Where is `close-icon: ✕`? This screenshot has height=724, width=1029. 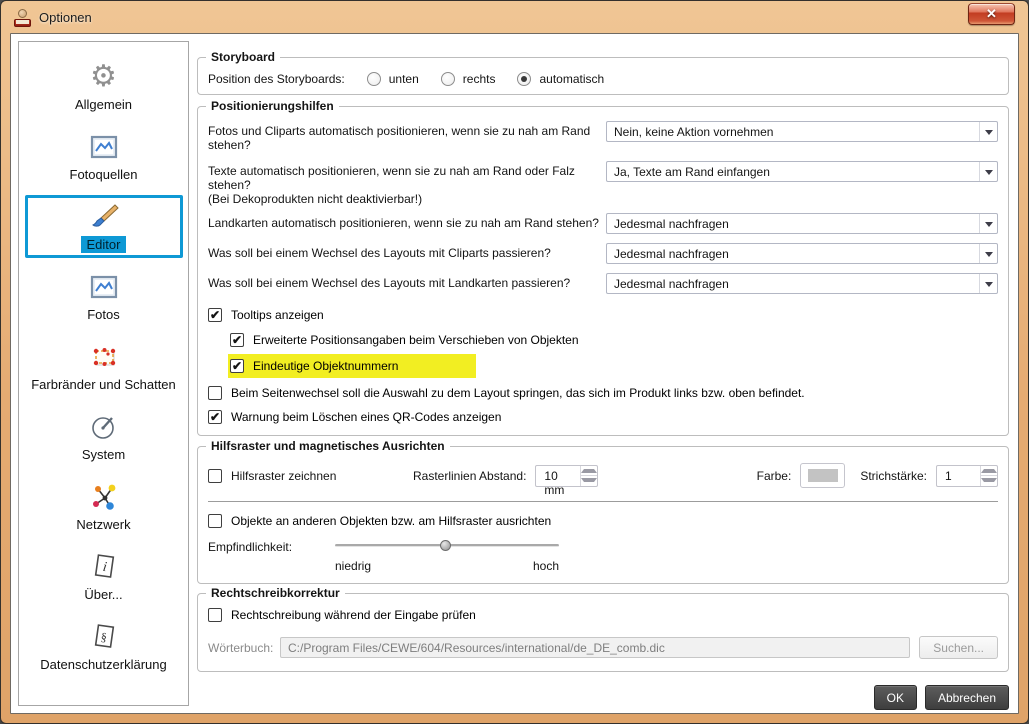
close-icon: ✕ is located at coordinates (991, 13).